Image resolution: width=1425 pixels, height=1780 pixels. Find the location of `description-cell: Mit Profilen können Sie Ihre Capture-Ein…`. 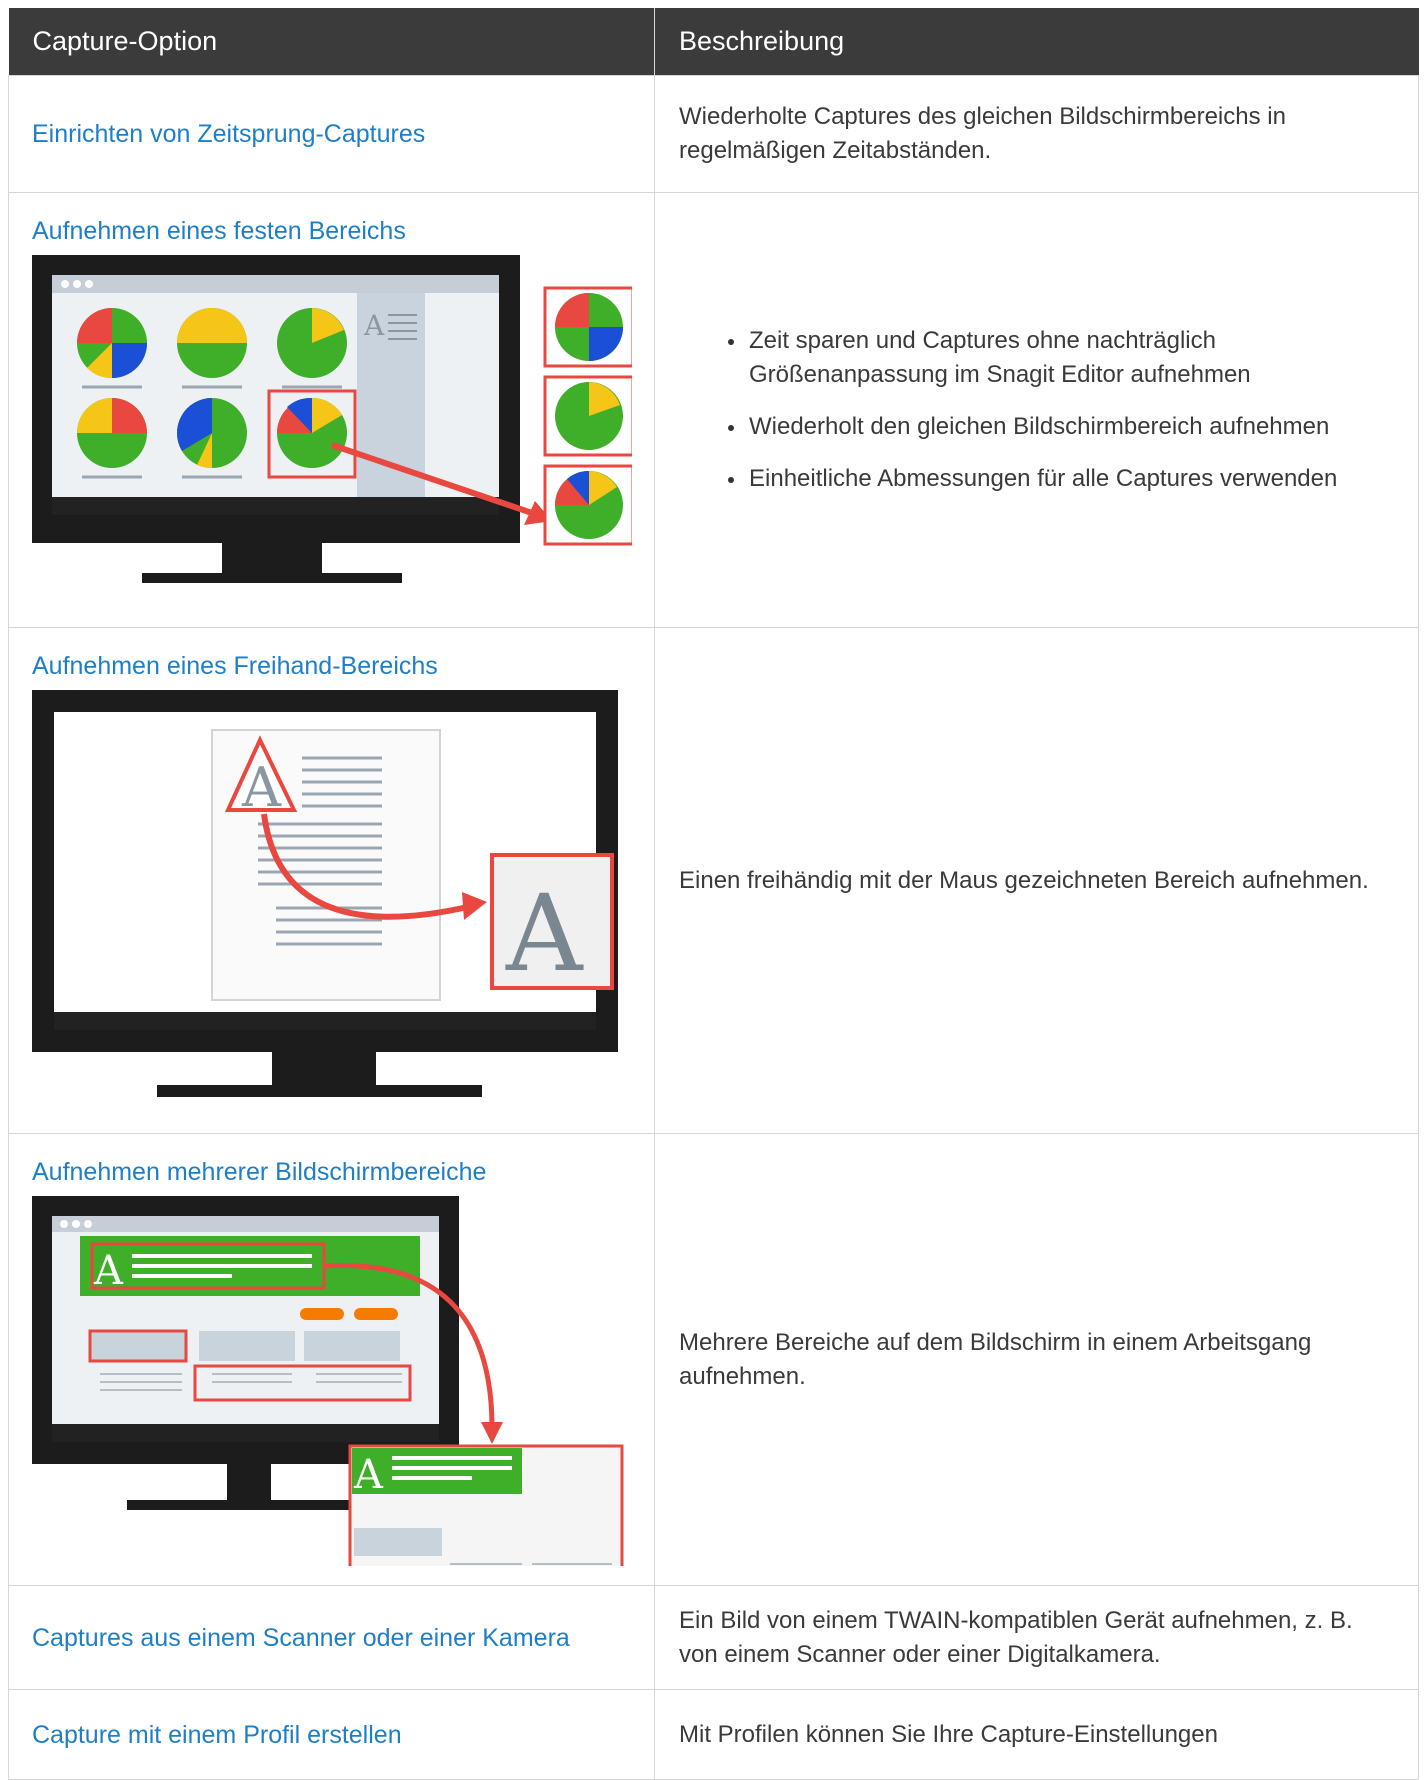

description-cell: Mit Profilen können Sie Ihre Capture-Ein… is located at coordinates (1036, 1734).